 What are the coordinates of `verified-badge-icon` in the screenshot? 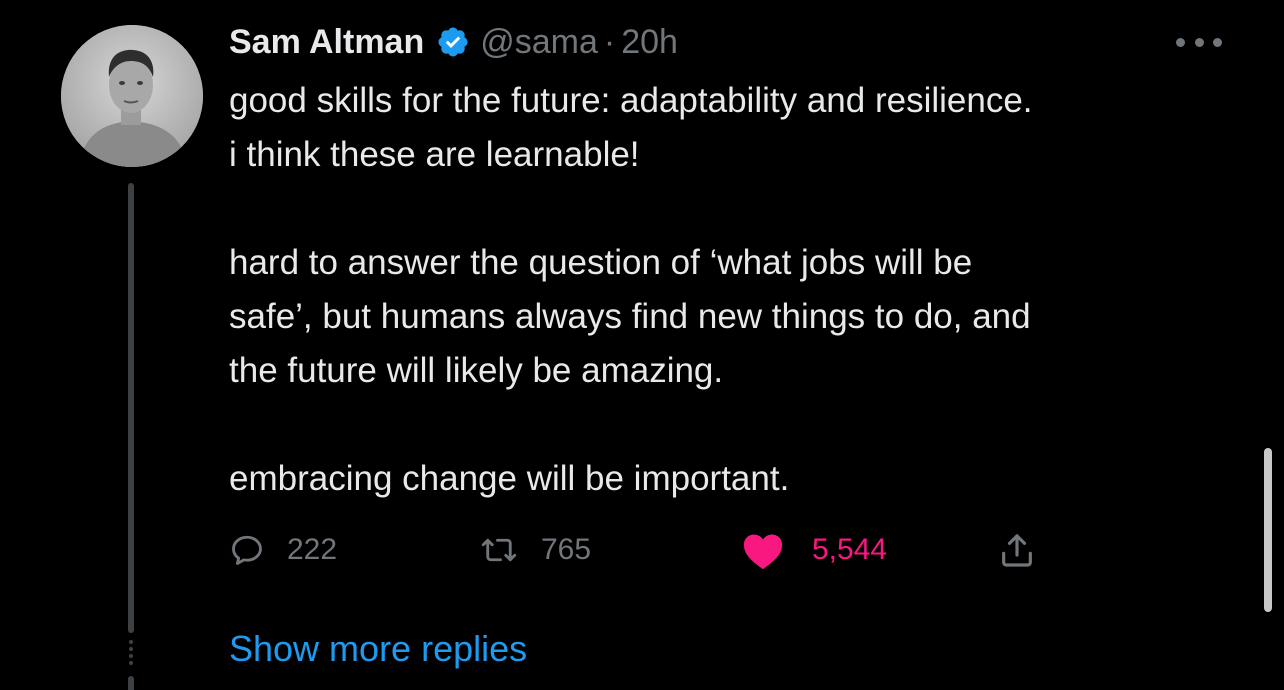 It's located at (453, 42).